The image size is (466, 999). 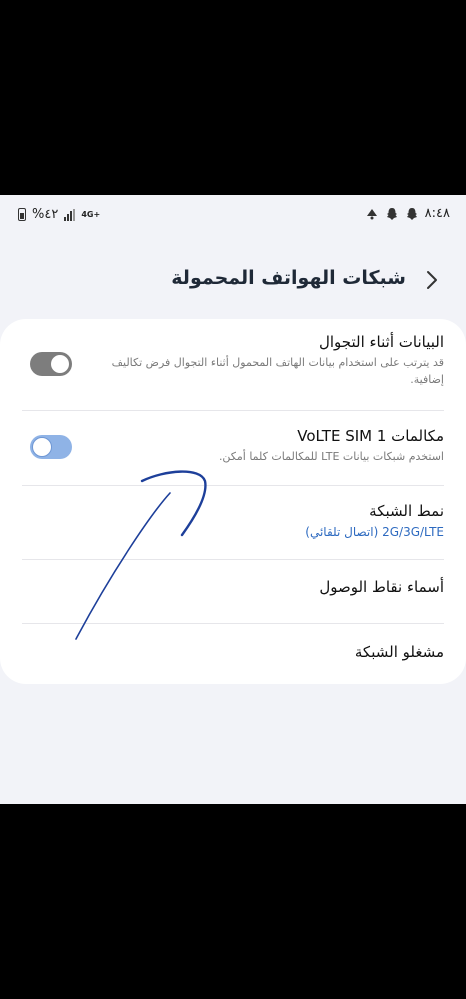 What do you see at coordinates (371, 214) in the screenshot?
I see `mute-icon` at bounding box center [371, 214].